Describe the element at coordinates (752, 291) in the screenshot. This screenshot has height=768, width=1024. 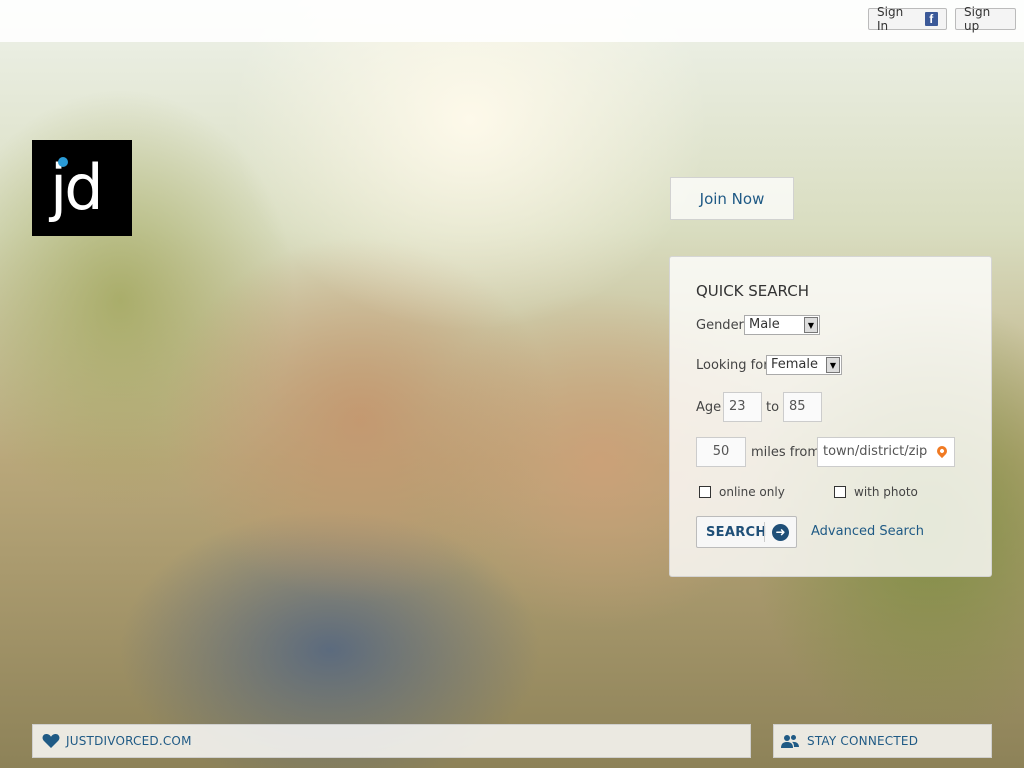
I see `quick-search-title: QUICK SEARCH` at that location.